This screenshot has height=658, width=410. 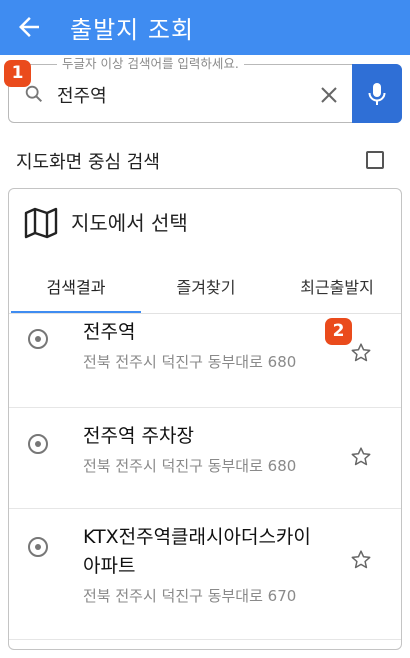 I want to click on map-icon, so click(x=41, y=223).